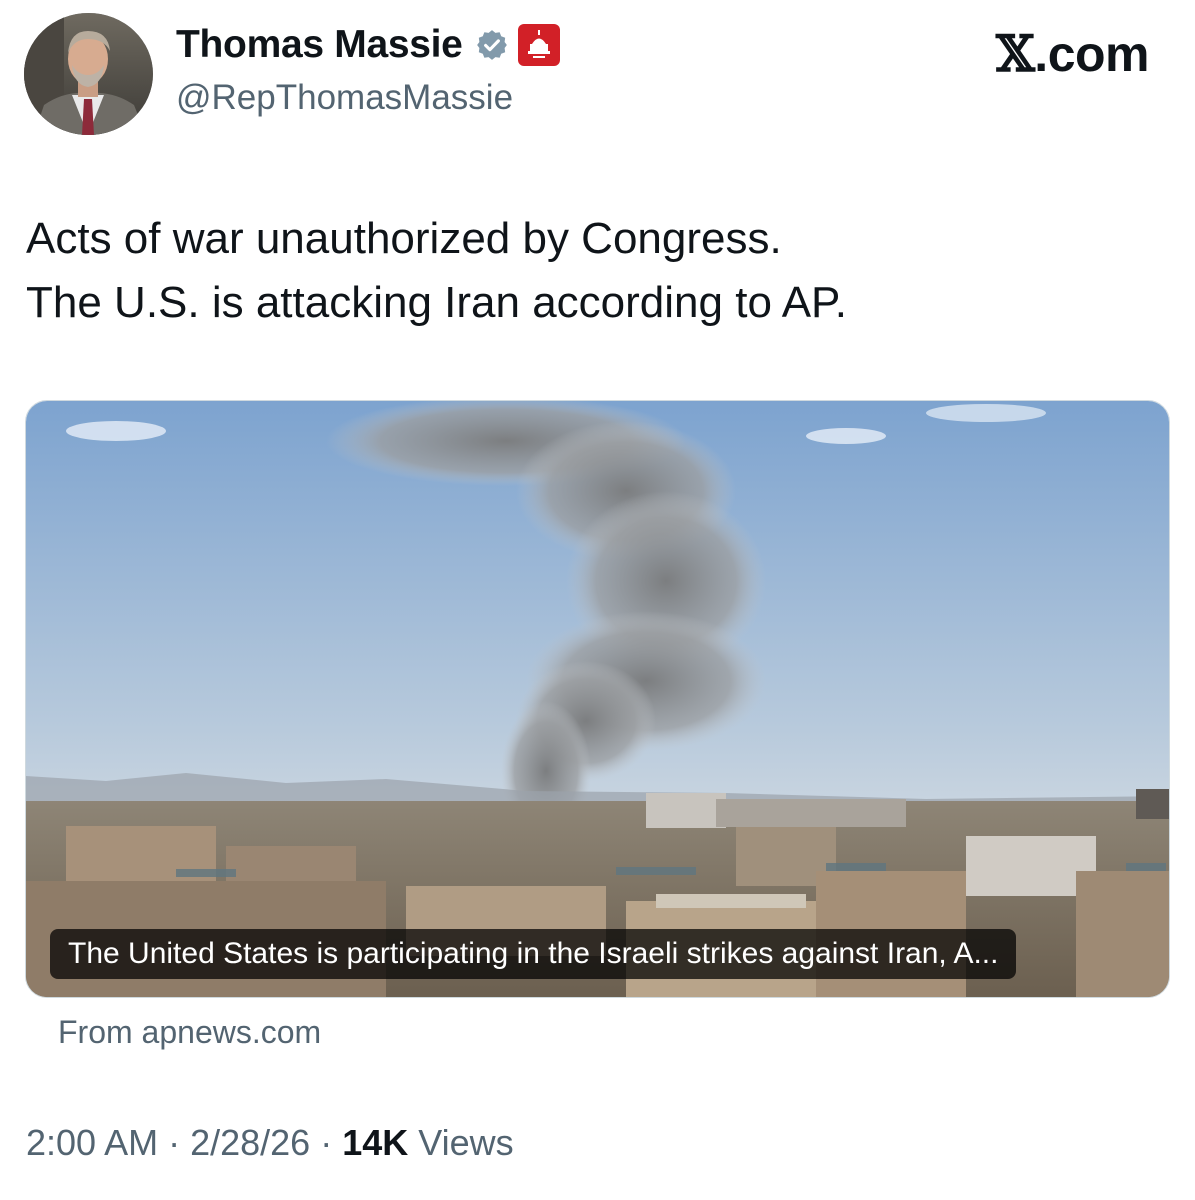  I want to click on views-label: Views, so click(461, 1142).